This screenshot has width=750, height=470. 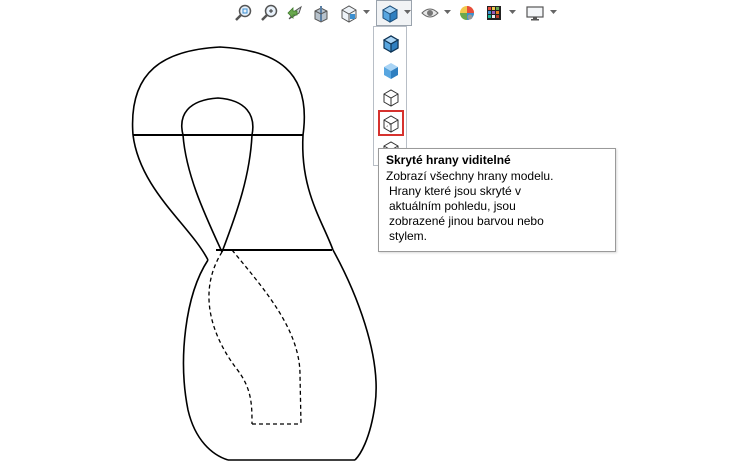 I want to click on model-inner-left-edge, so click(x=202, y=193).